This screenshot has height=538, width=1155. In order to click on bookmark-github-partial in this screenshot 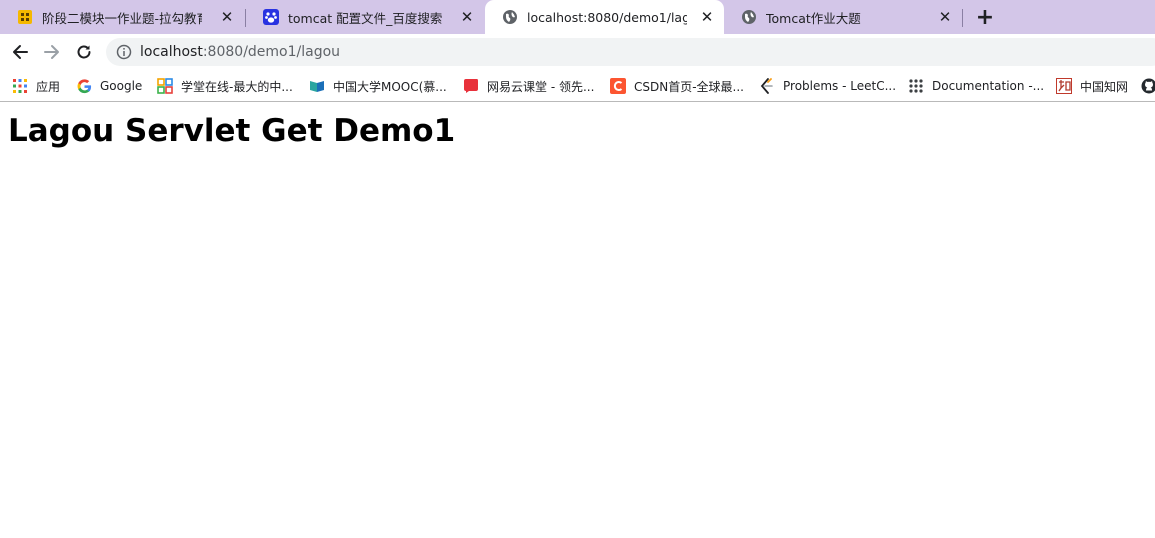, I will do `click(1148, 86)`.